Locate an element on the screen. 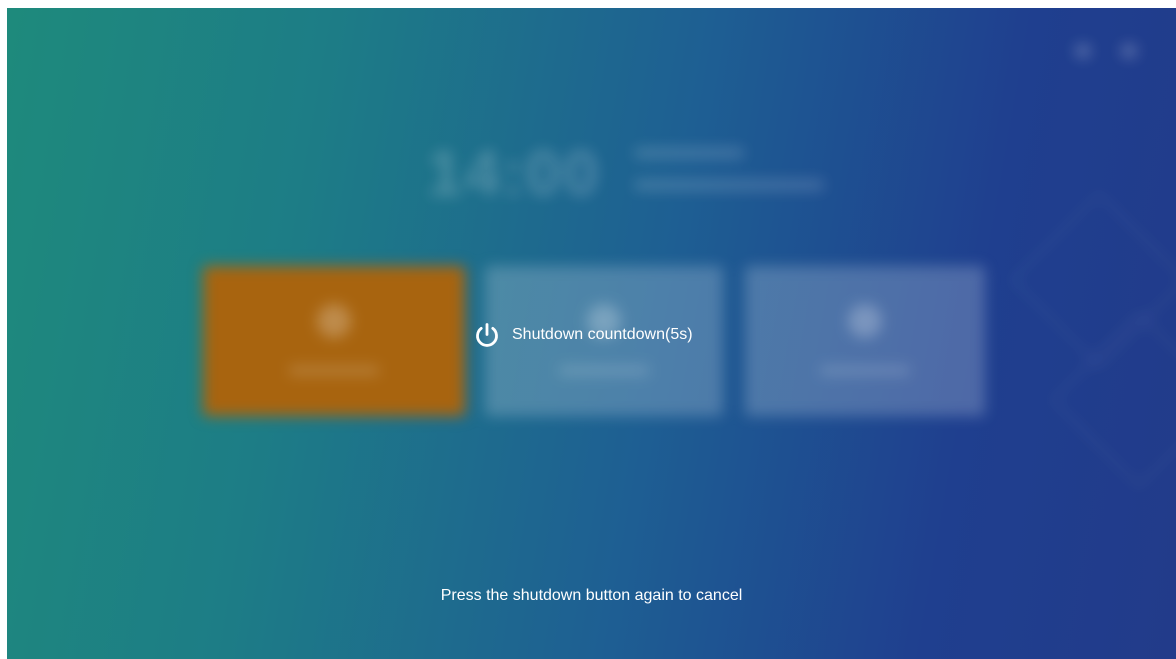 This screenshot has height=659, width=1176. shutdown-countdown: Shutdown countdown(5s) is located at coordinates (582, 335).